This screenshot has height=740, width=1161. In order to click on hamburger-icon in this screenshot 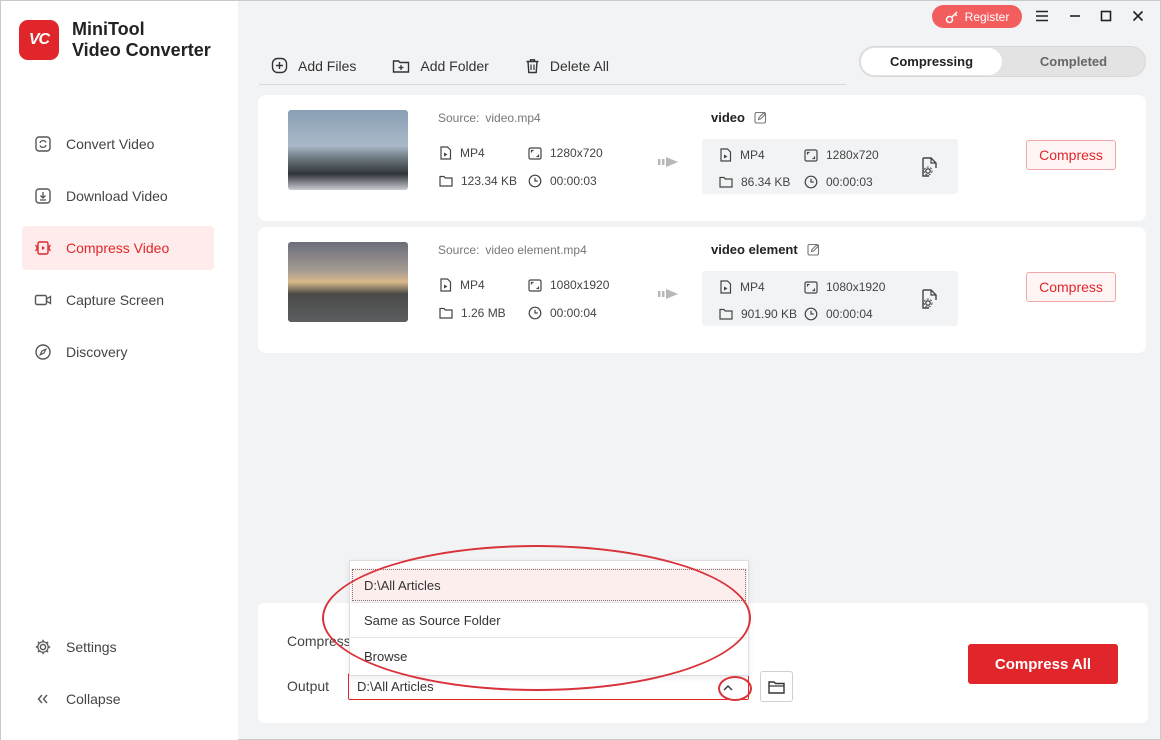, I will do `click(1042, 16)`.